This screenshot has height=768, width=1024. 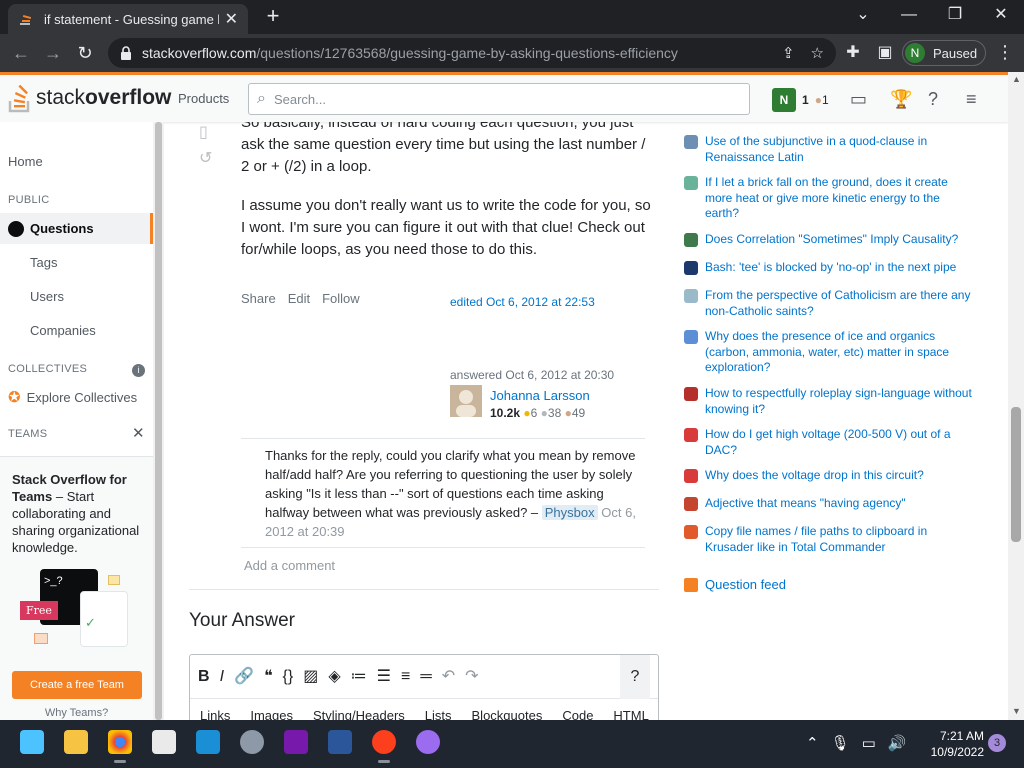 What do you see at coordinates (812, 743) in the screenshot?
I see `tray-chevron-icon: ⌃` at bounding box center [812, 743].